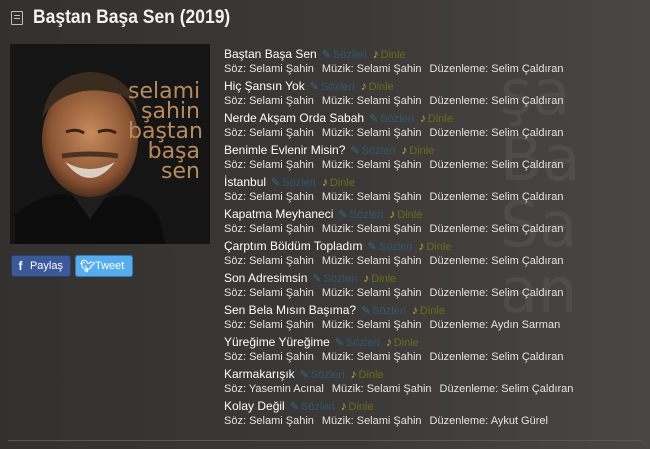  Describe the element at coordinates (264, 86) in the screenshot. I see `track-title: Hiç Şansın Yok` at that location.